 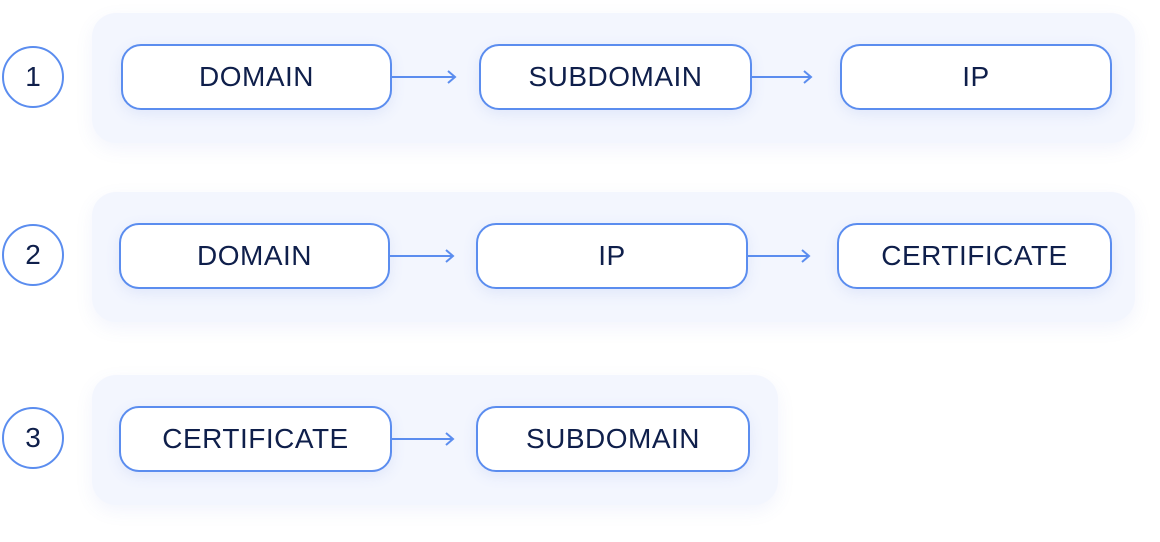 What do you see at coordinates (974, 256) in the screenshot?
I see `row-2-node-certificate: CERTIFICATE` at bounding box center [974, 256].